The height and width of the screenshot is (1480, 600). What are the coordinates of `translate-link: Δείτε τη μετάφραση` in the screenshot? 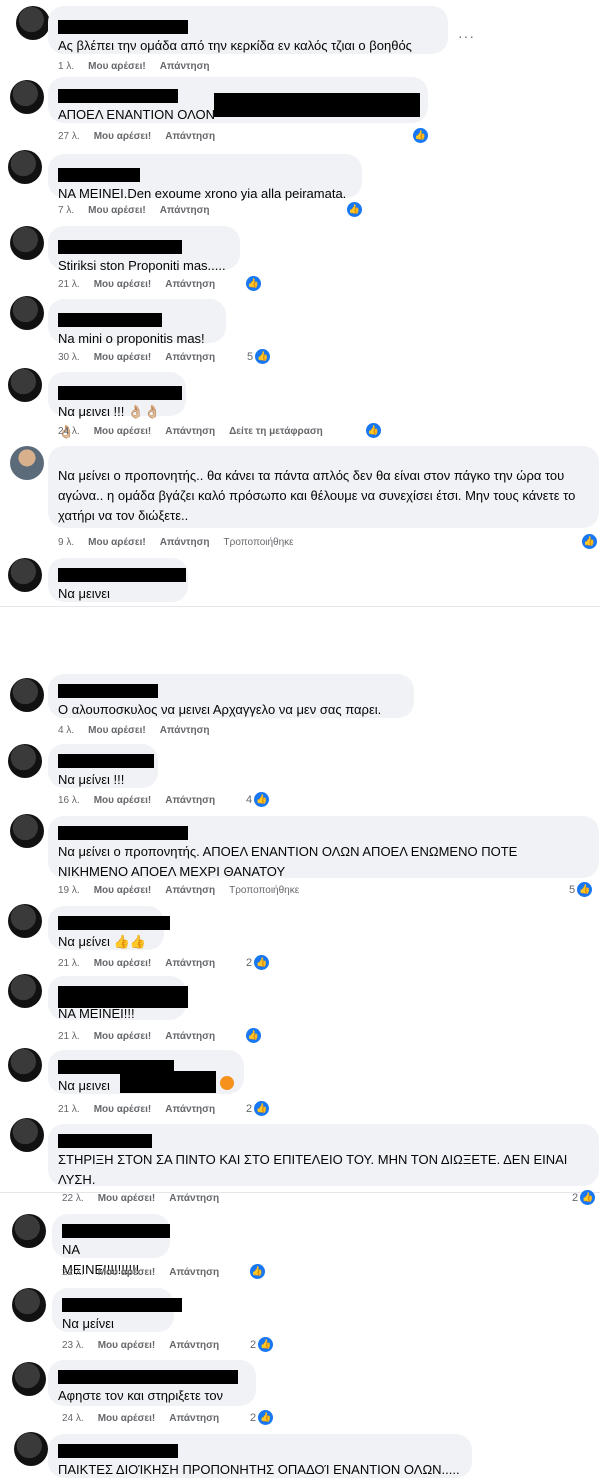 It's located at (276, 431).